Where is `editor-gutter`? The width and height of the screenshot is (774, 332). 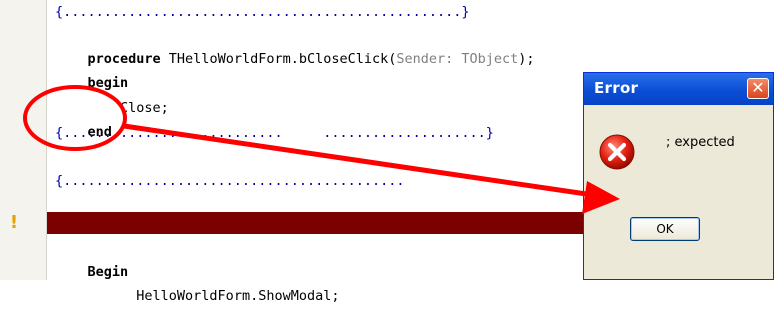 editor-gutter is located at coordinates (23, 140).